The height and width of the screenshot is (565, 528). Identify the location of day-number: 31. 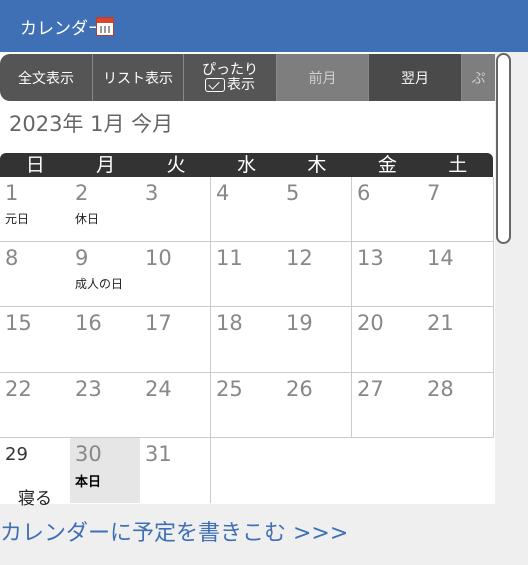
(158, 454).